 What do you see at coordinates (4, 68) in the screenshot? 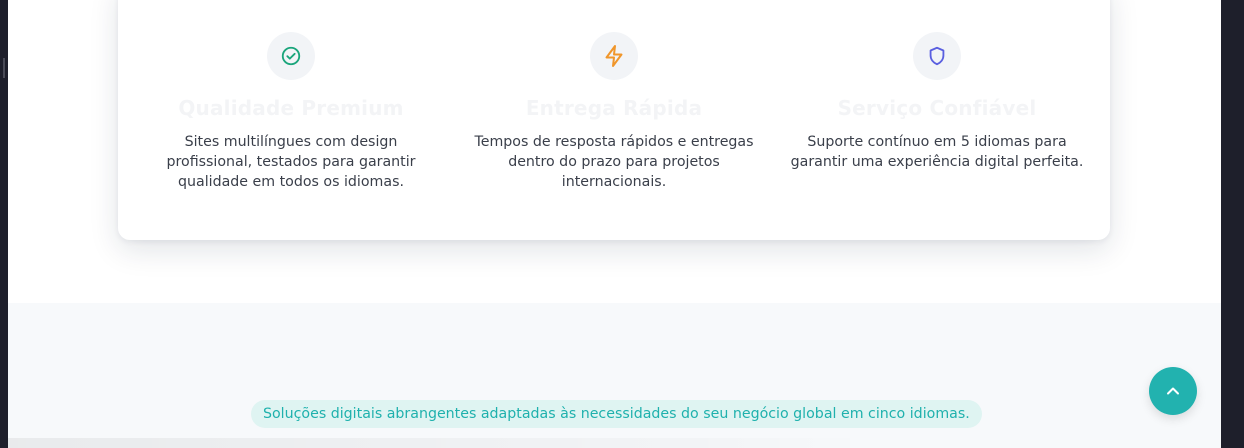
I see `window-edge-marker` at bounding box center [4, 68].